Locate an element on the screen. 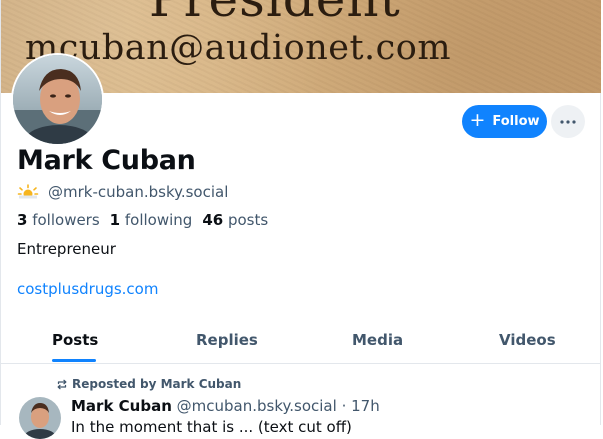 This screenshot has width=603, height=439. more-options-button is located at coordinates (568, 121).